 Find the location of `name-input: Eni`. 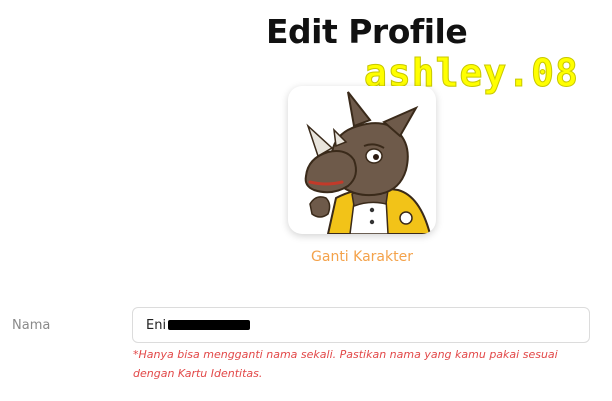

name-input: Eni is located at coordinates (361, 325).